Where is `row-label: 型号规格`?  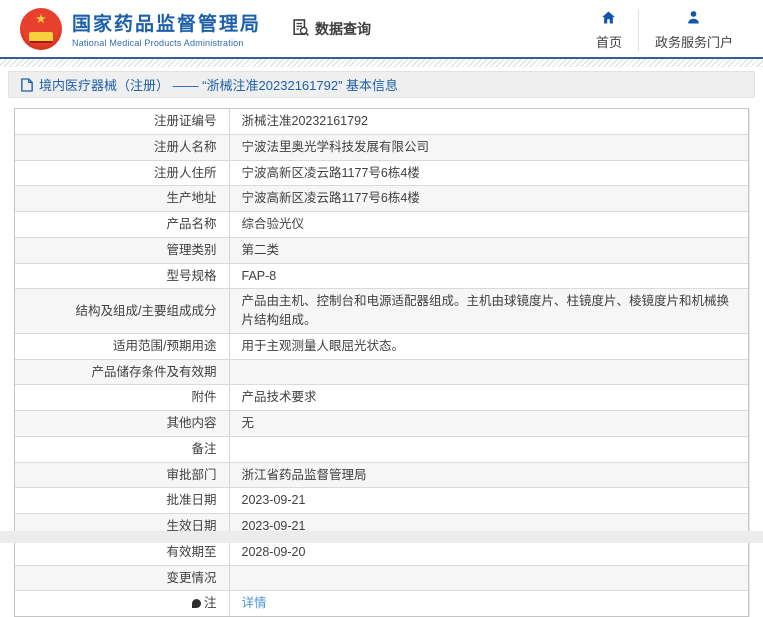 row-label: 型号规格 is located at coordinates (122, 276).